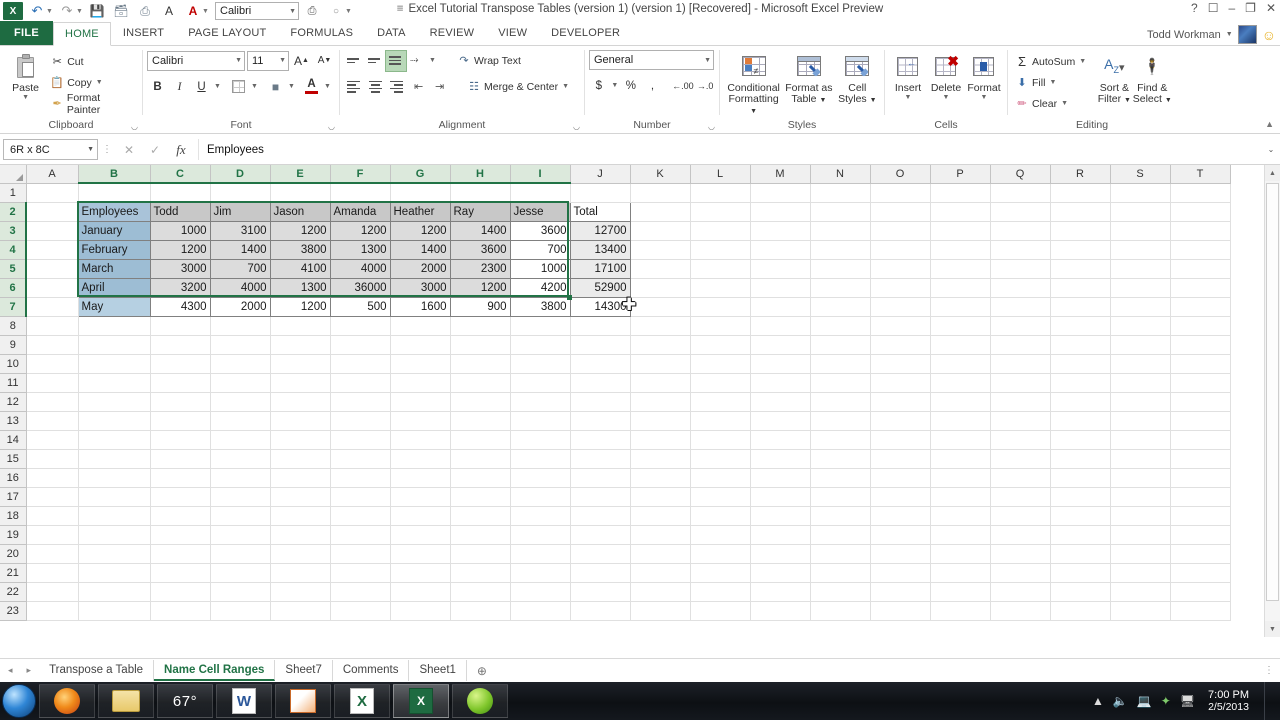 The image size is (1280, 720). What do you see at coordinates (240, 573) in the screenshot?
I see `cell-D21` at bounding box center [240, 573].